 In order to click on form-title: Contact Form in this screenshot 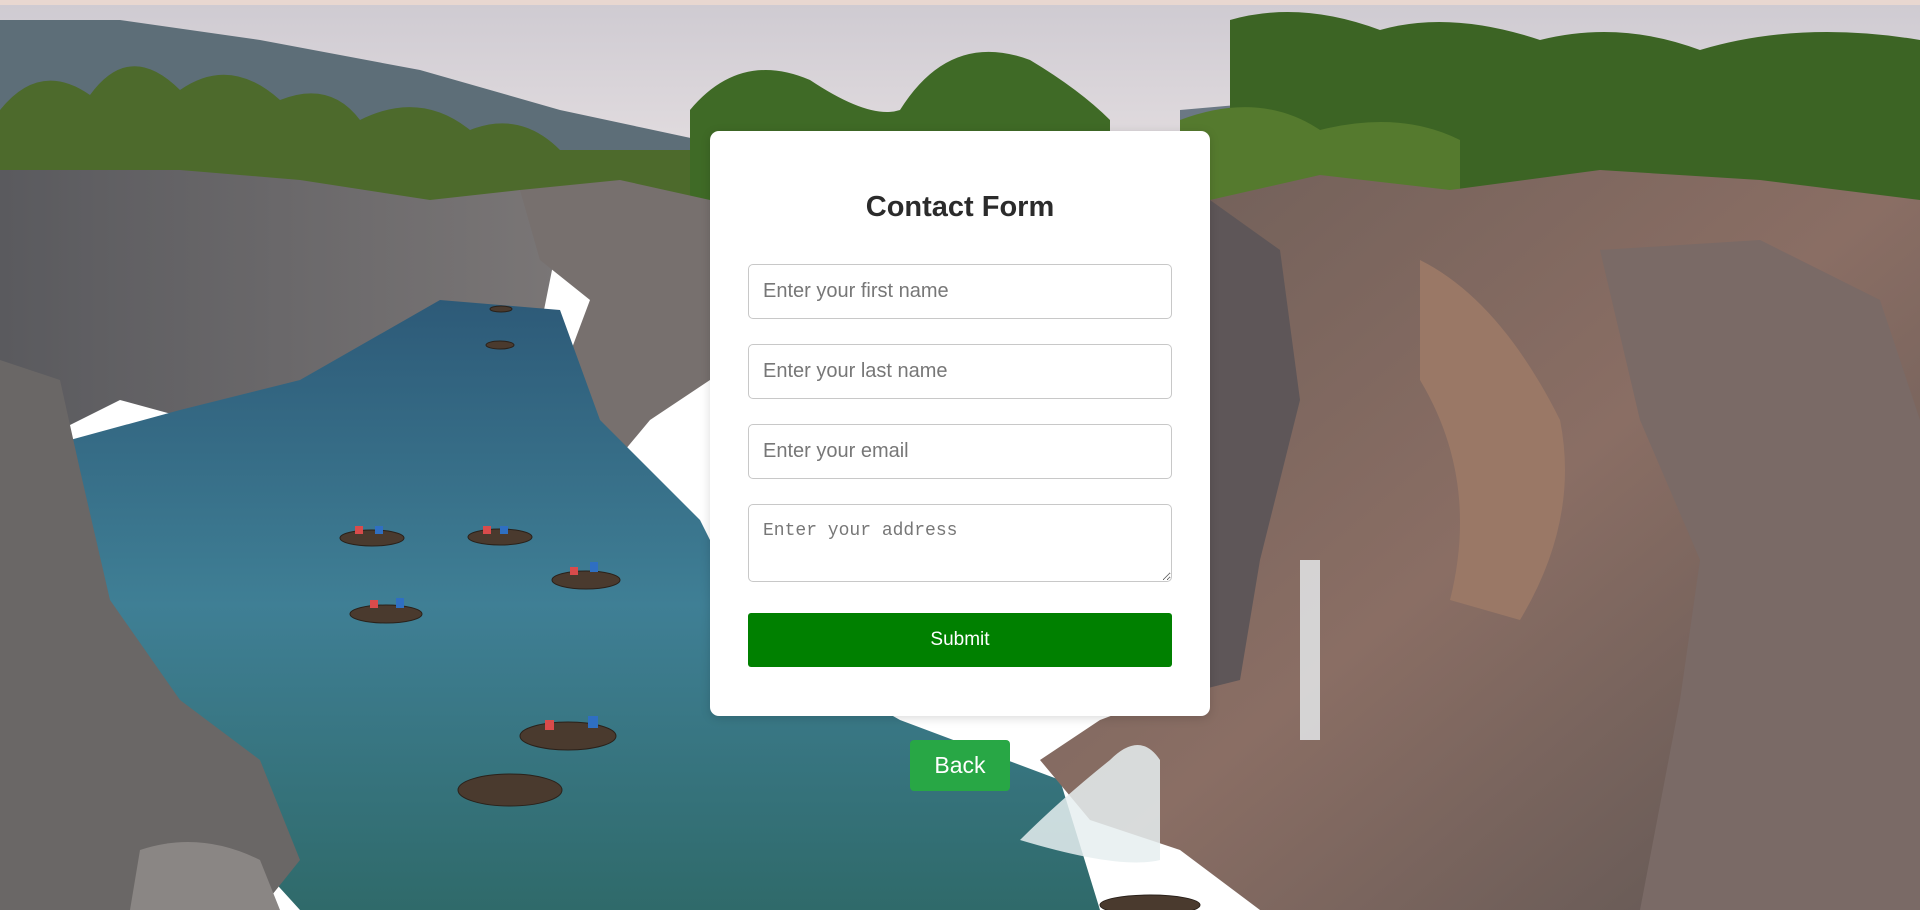, I will do `click(960, 207)`.